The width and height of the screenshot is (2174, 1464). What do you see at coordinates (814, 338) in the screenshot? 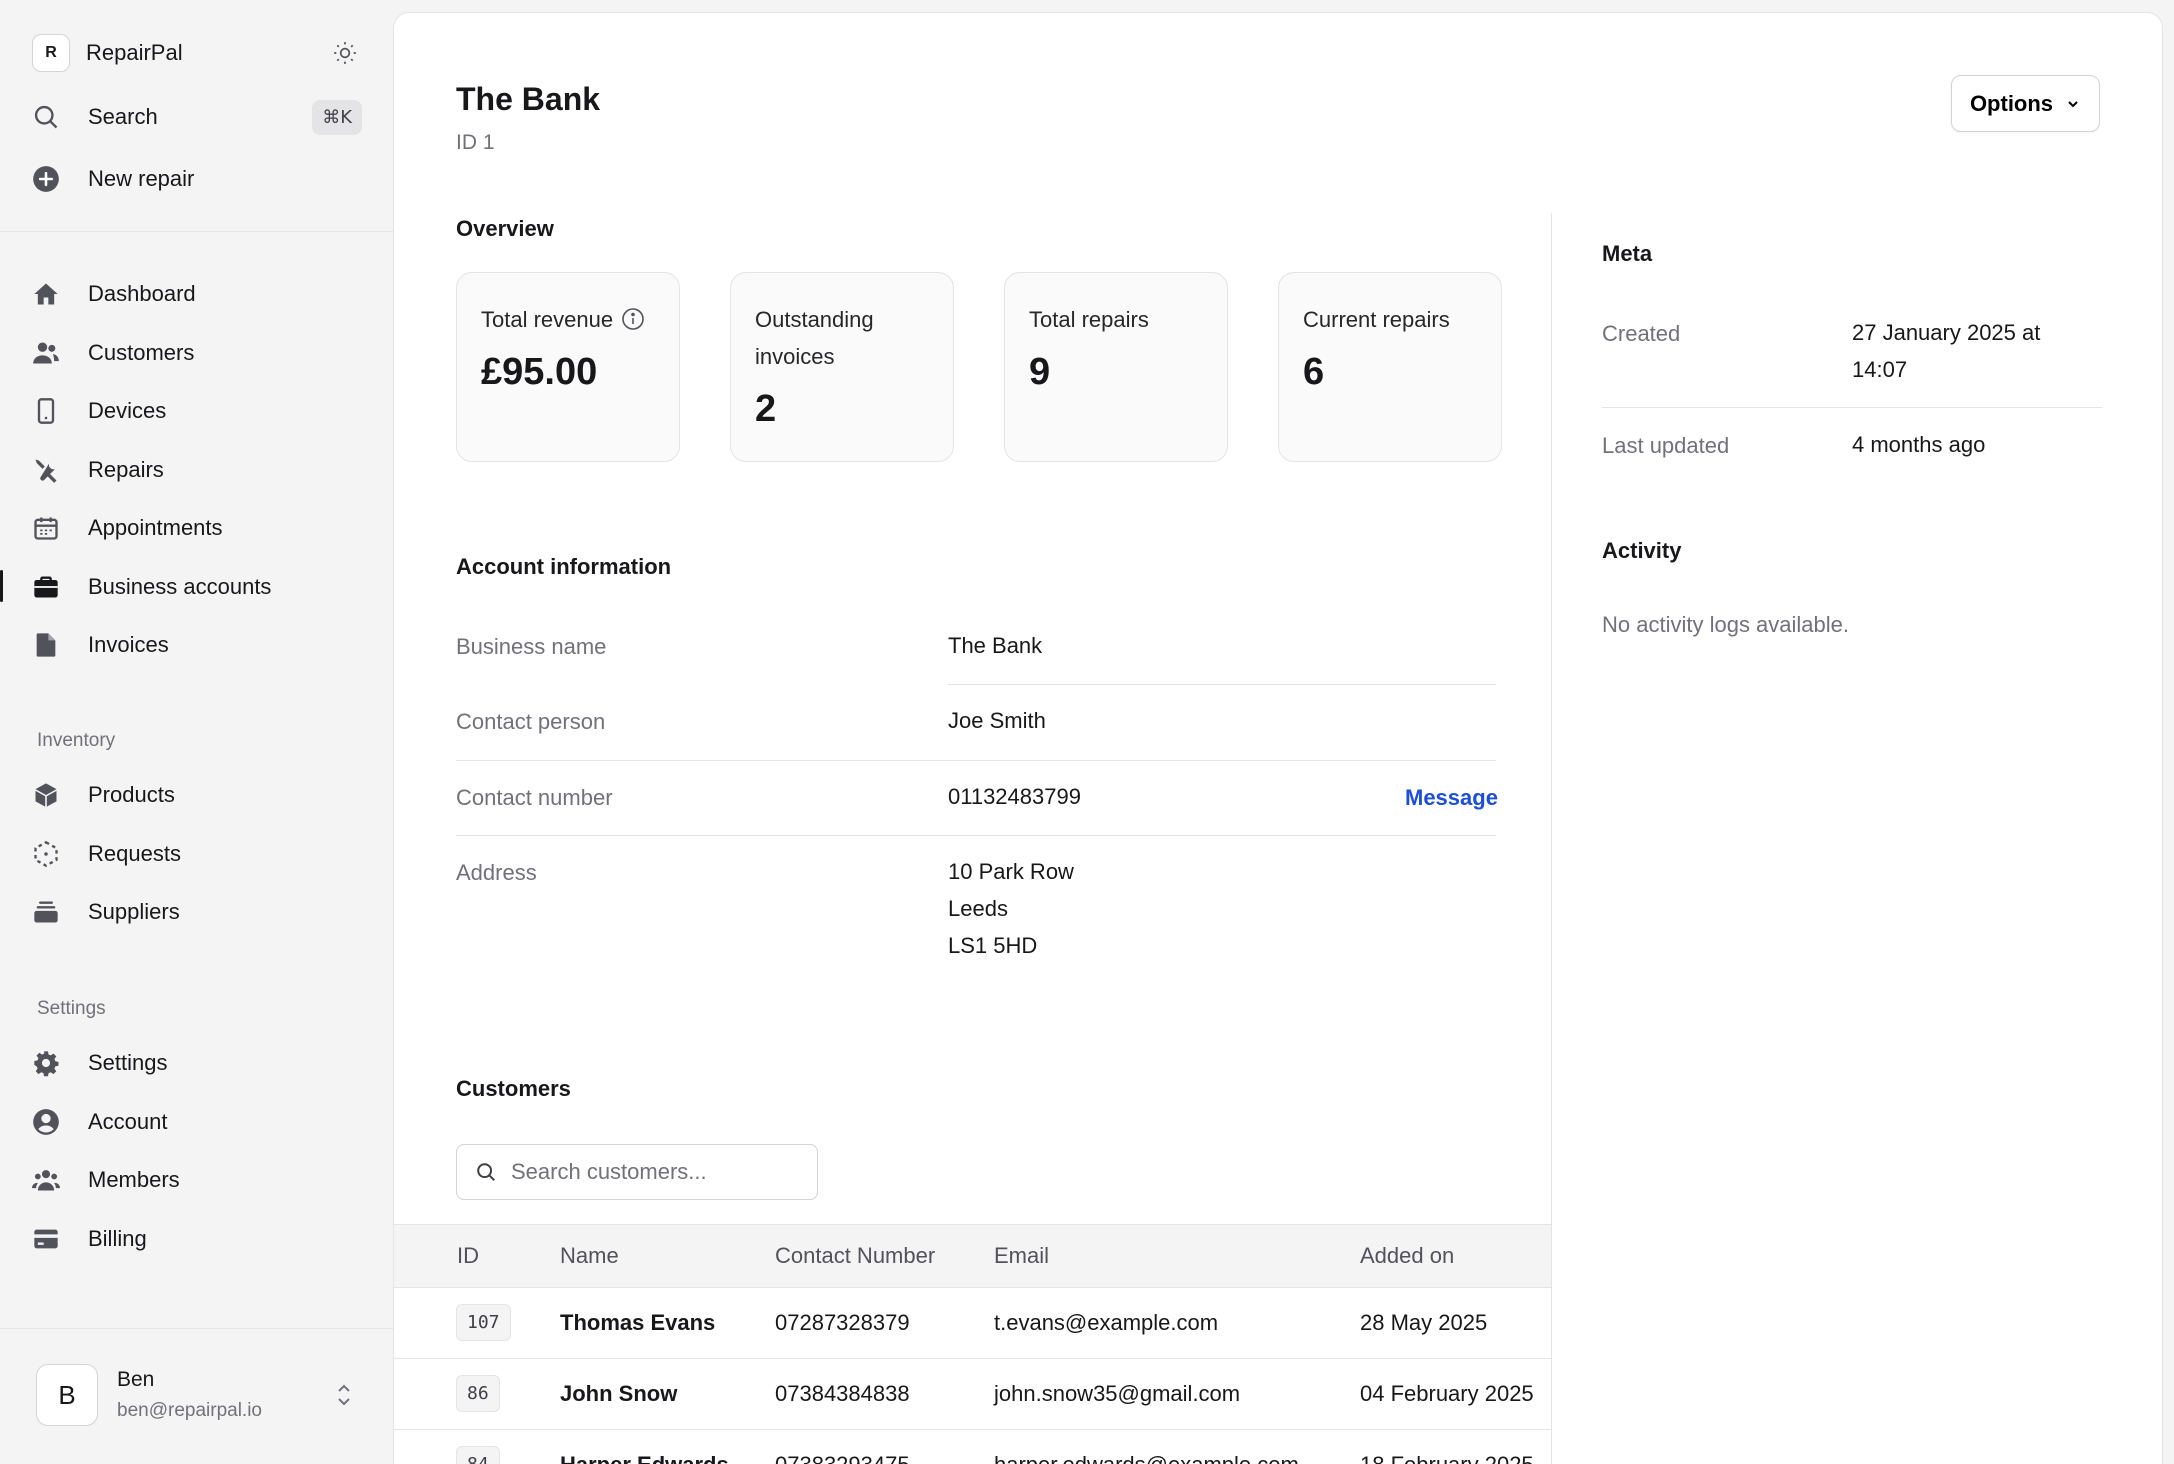
I see `stat-label: Outstanding invoices` at bounding box center [814, 338].